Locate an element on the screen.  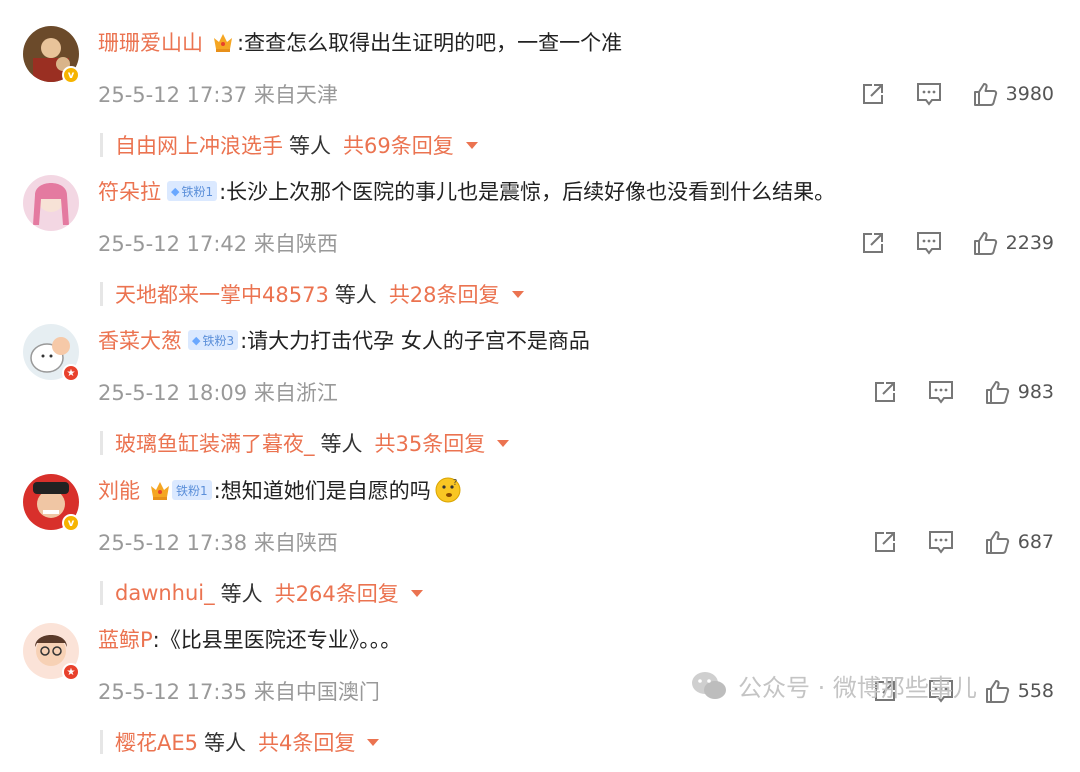
like-button: 558 is located at coordinates (1019, 691).